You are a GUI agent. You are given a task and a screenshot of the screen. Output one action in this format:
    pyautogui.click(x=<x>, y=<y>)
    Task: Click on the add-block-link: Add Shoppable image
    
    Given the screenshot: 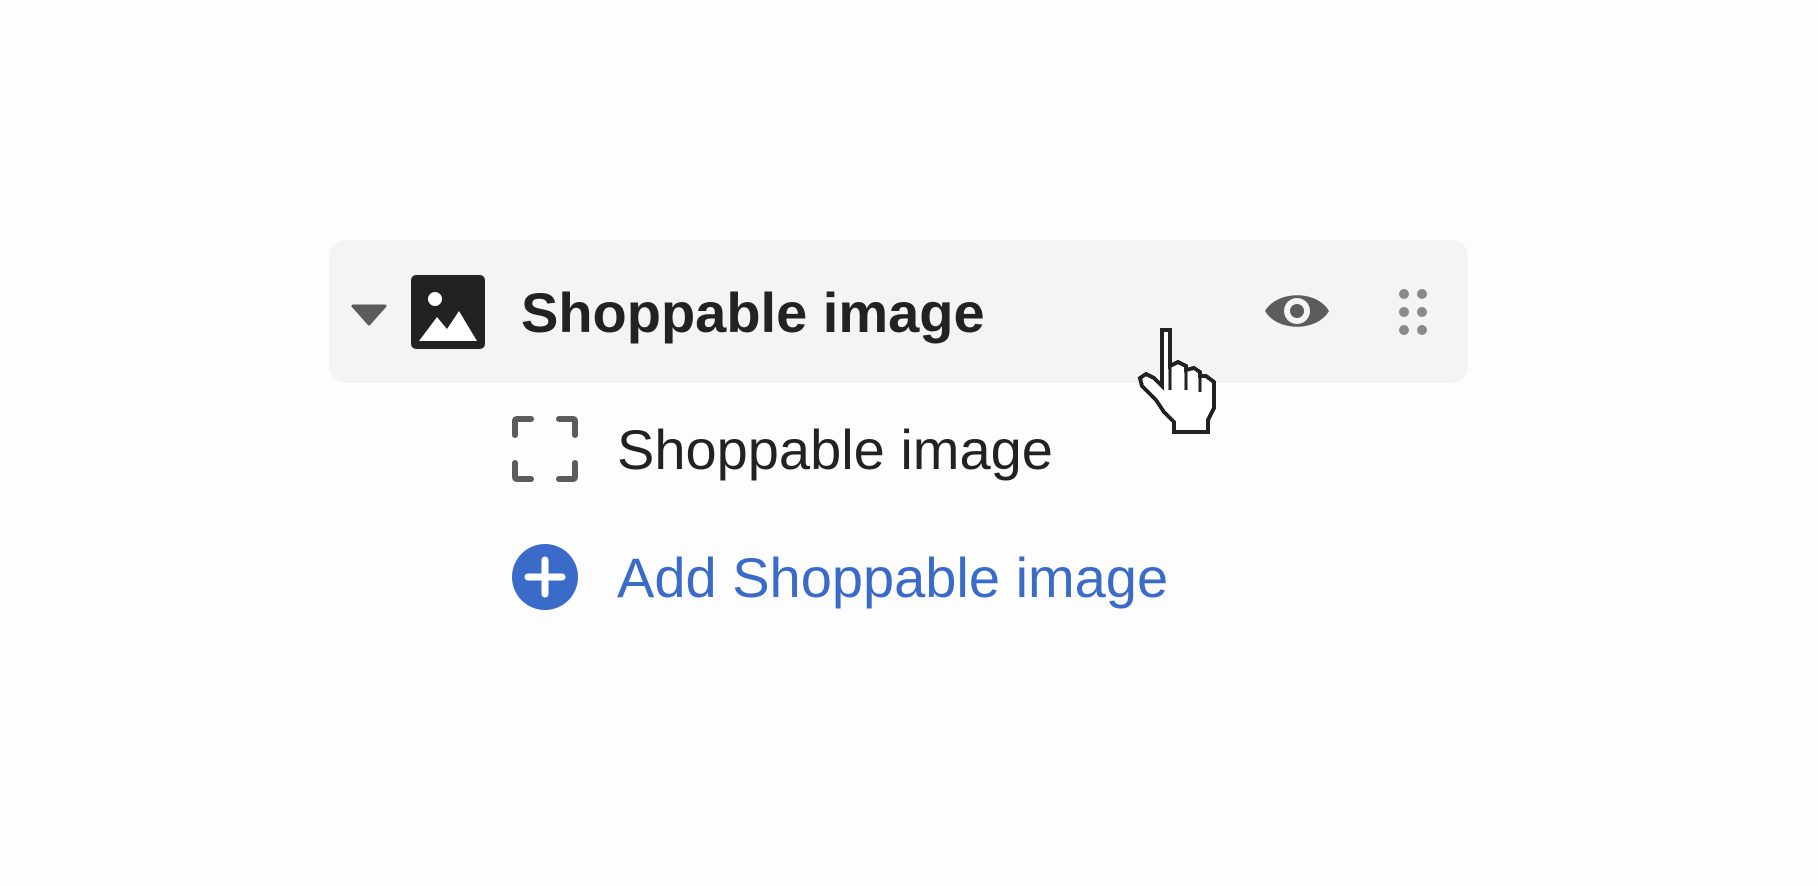 What is the action you would take?
    pyautogui.click(x=892, y=578)
    